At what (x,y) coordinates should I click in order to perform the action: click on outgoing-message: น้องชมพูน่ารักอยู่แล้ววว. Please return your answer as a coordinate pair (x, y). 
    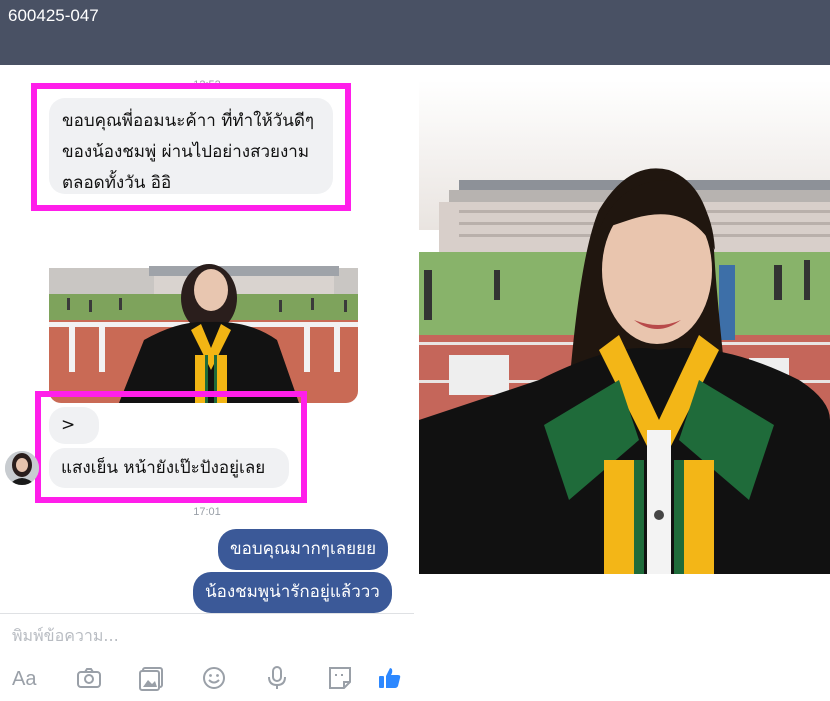
    Looking at the image, I should click on (292, 592).